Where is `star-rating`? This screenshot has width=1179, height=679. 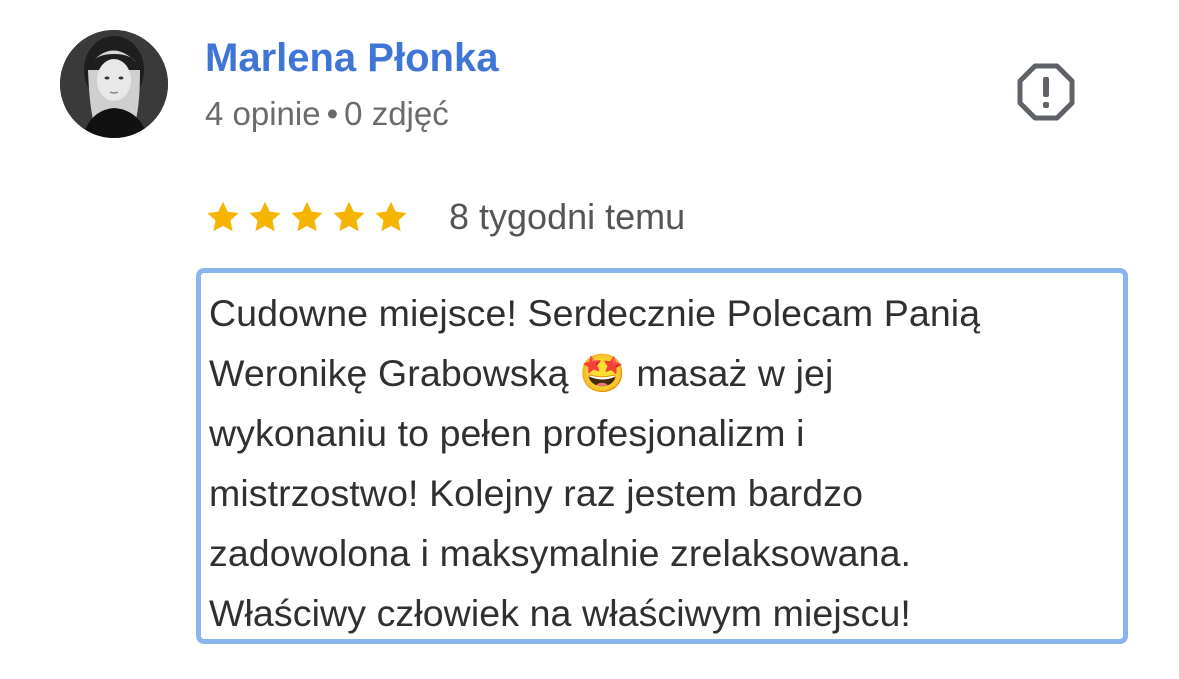 star-rating is located at coordinates (307, 217).